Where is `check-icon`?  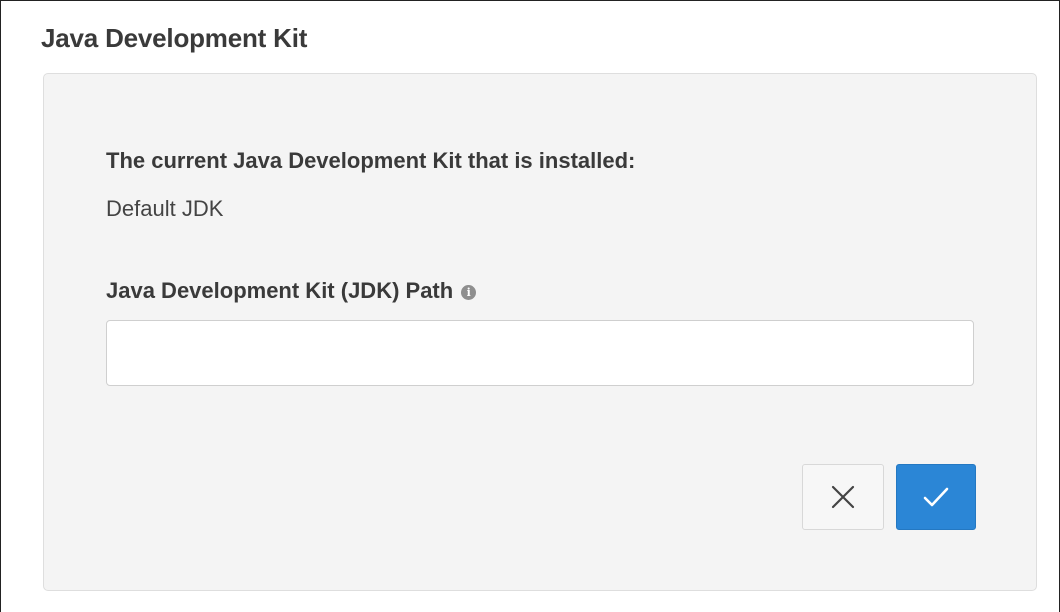 check-icon is located at coordinates (936, 497).